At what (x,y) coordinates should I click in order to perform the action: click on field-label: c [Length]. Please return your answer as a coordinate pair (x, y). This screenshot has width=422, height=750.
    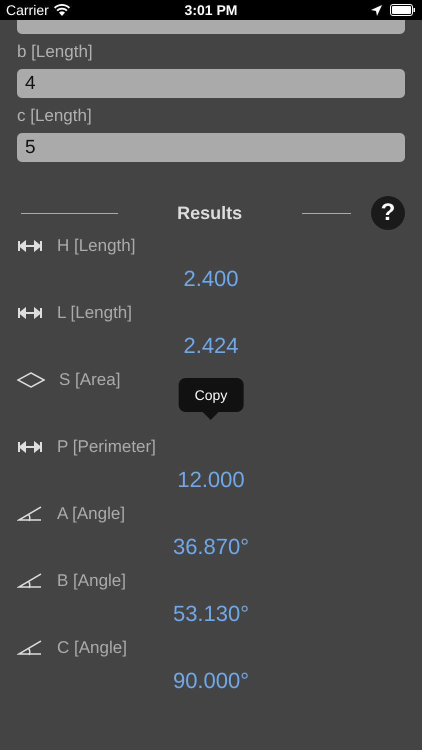
    Looking at the image, I should click on (55, 115).